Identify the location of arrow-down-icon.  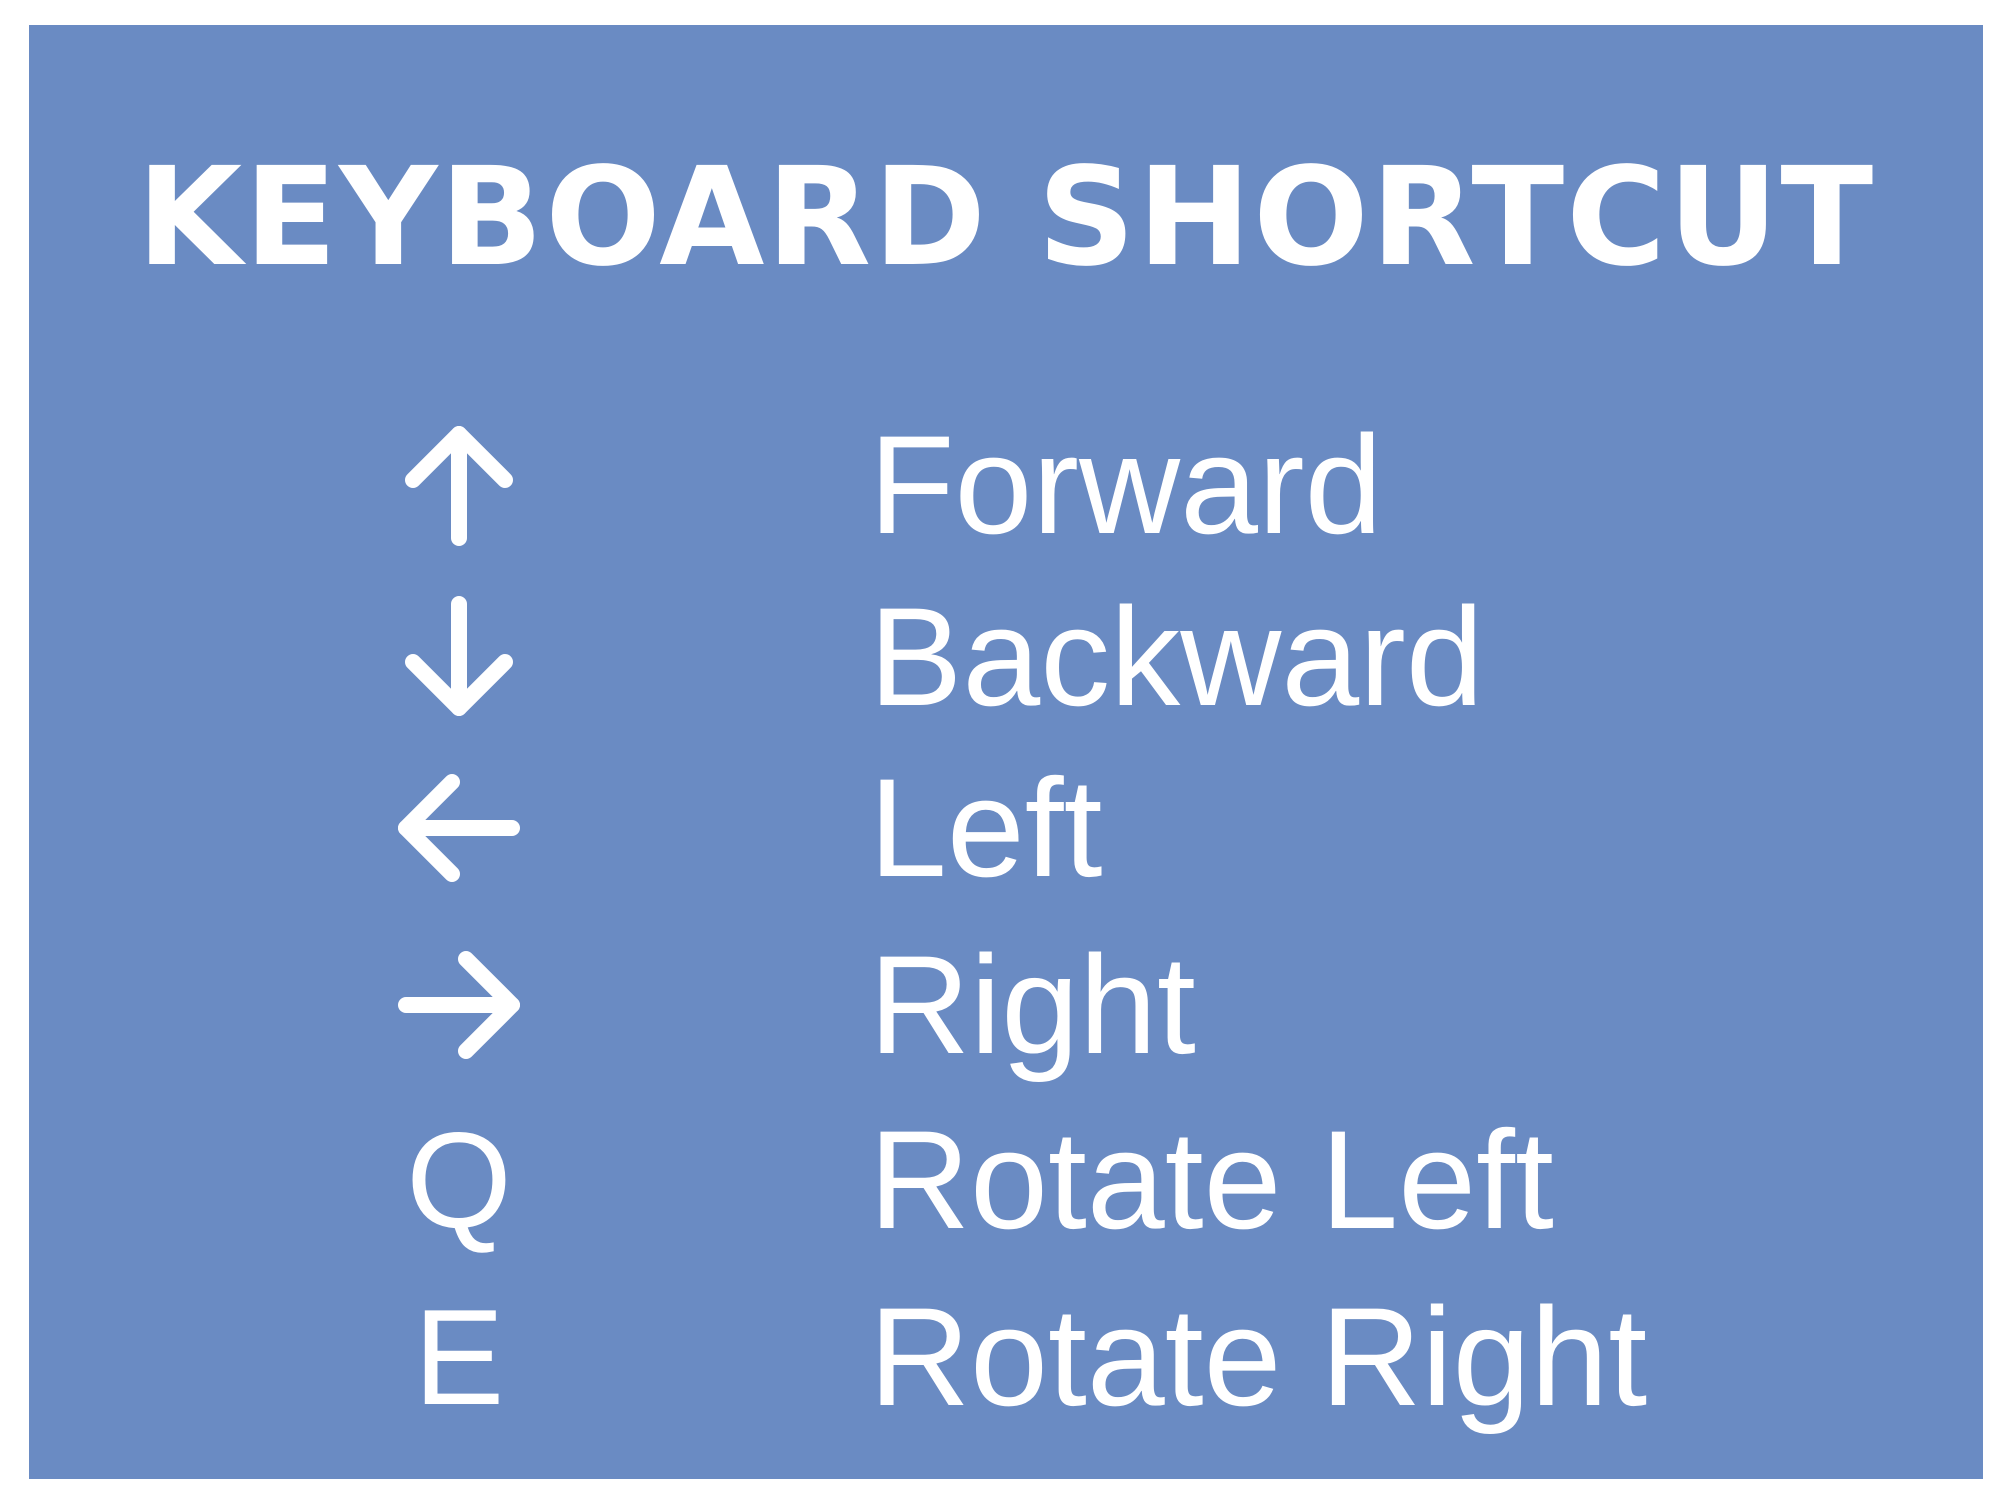
(459, 657).